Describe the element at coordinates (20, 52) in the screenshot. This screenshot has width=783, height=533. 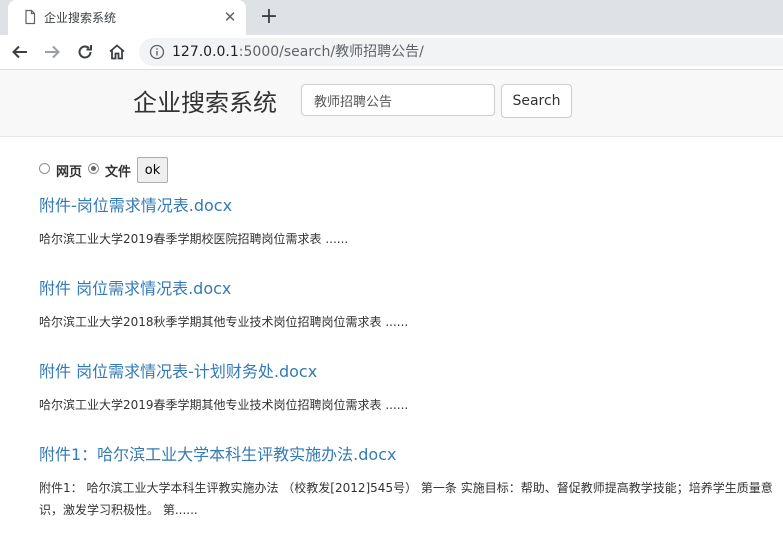
I see `back-arrow-icon` at that location.